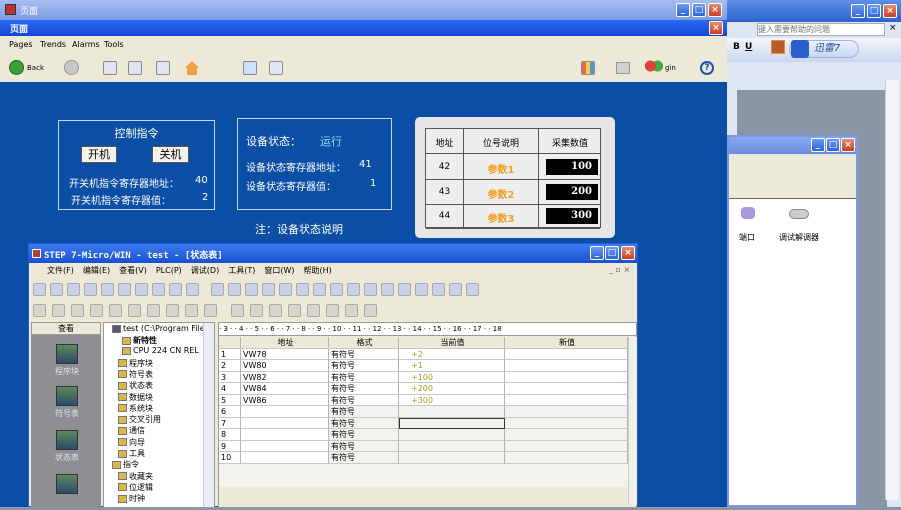  What do you see at coordinates (279, 270) in the screenshot?
I see `menu-item: 窗口(W)` at bounding box center [279, 270].